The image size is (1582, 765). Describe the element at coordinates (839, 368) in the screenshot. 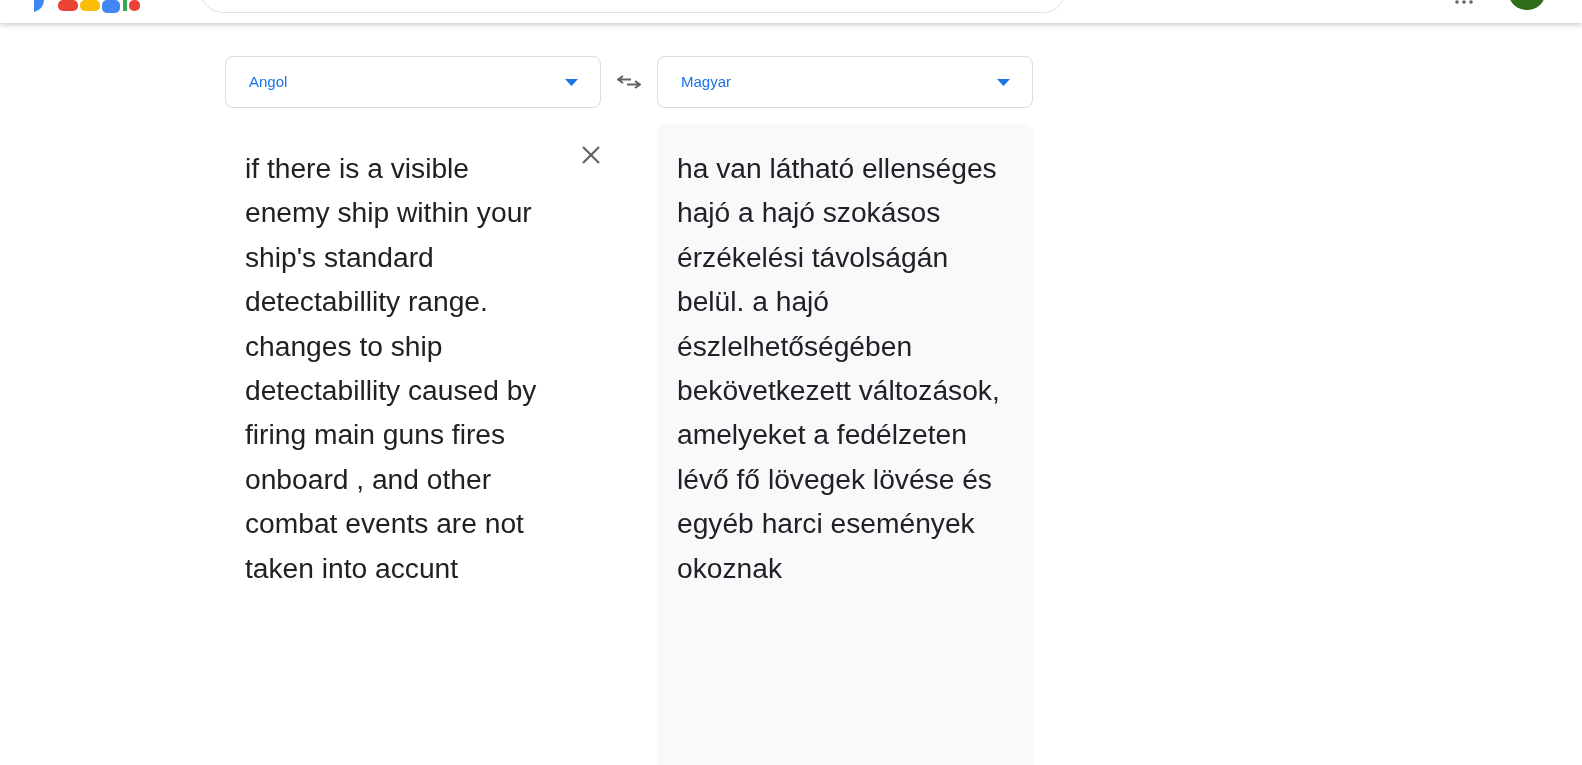

I see `translation-text: ha van látható ellenséges hajó a hajó szokásos érzékelési távolságán belül. a hajó észlelhetőségében bekövetkezett változások, amelyeket a fedélzeten lévő fő lövegek lövése és egyéb harci események okoznak` at that location.